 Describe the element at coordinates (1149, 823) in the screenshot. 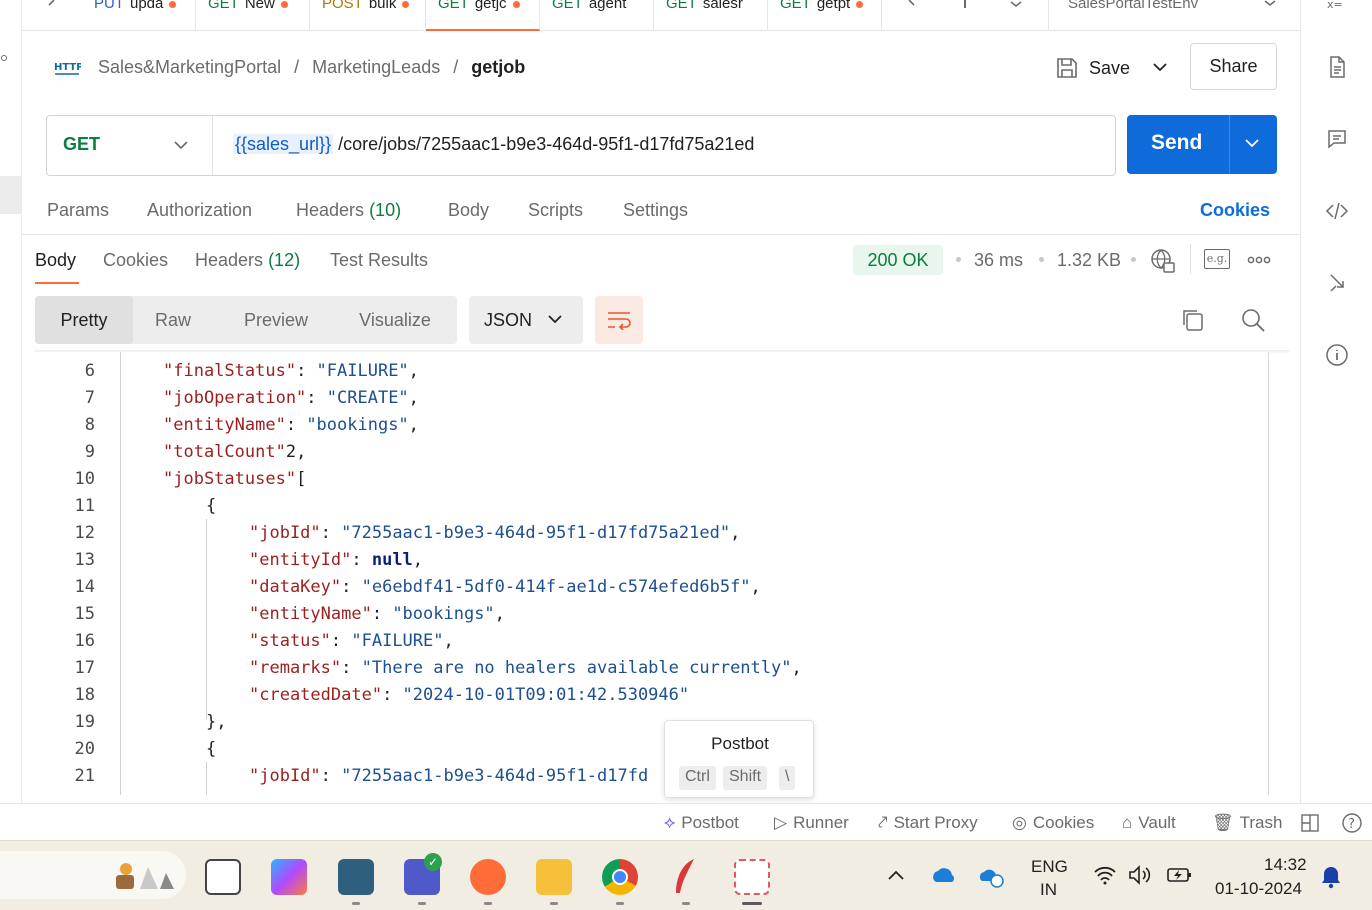

I see `vault-button: ⌂ Vault` at that location.